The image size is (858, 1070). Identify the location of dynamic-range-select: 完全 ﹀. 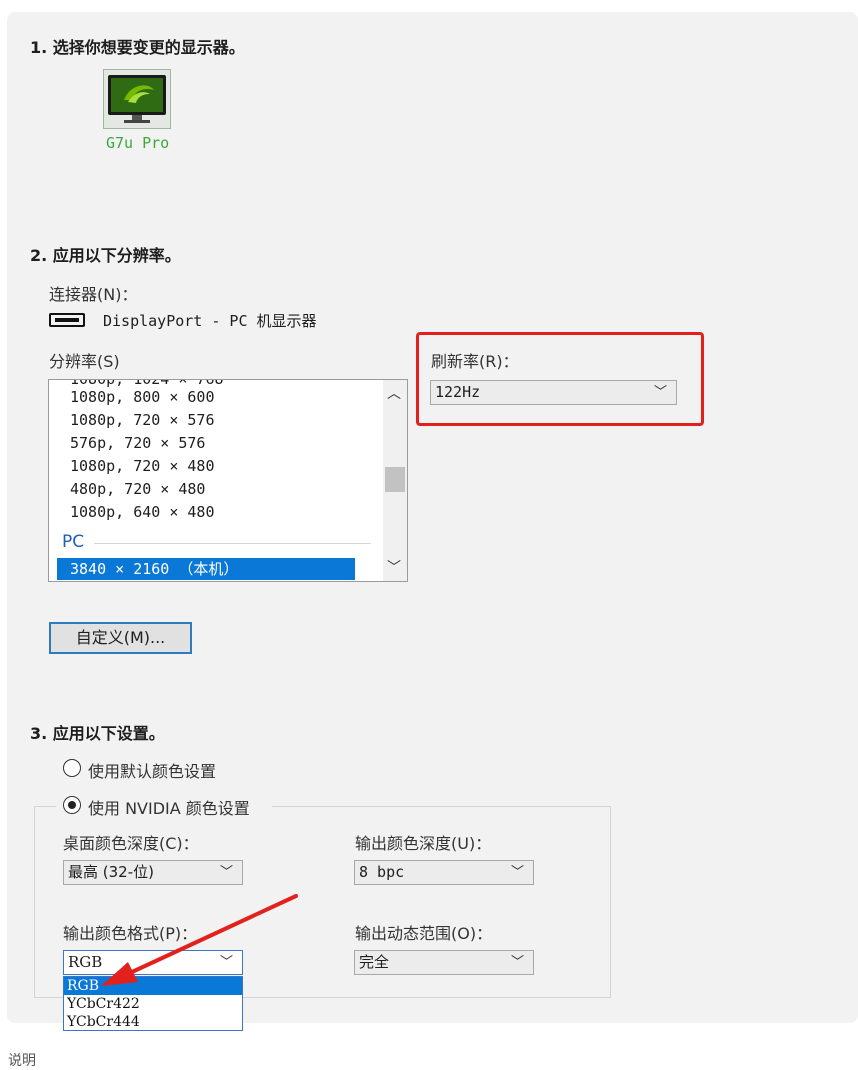
(444, 962).